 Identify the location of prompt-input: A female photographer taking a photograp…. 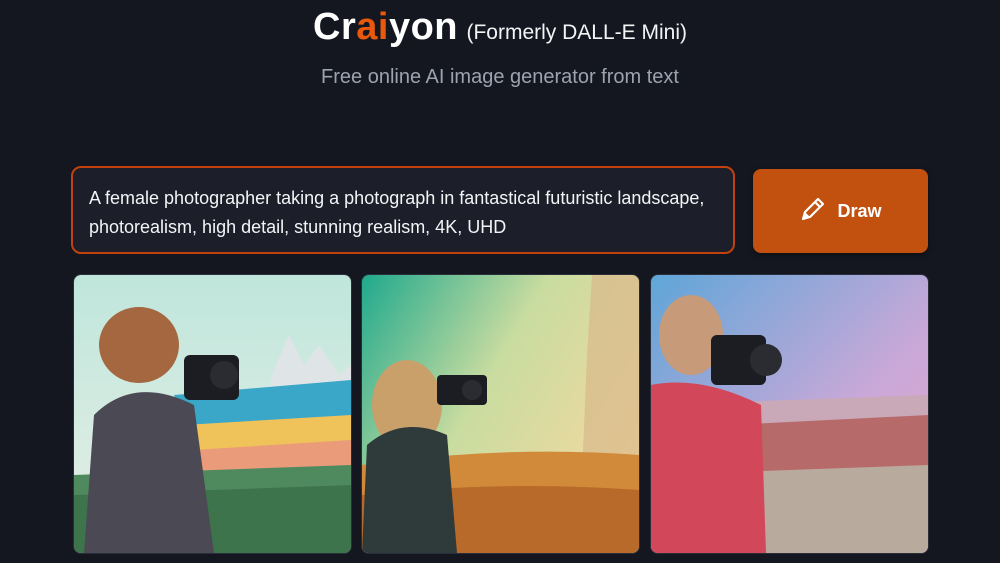
(403, 210).